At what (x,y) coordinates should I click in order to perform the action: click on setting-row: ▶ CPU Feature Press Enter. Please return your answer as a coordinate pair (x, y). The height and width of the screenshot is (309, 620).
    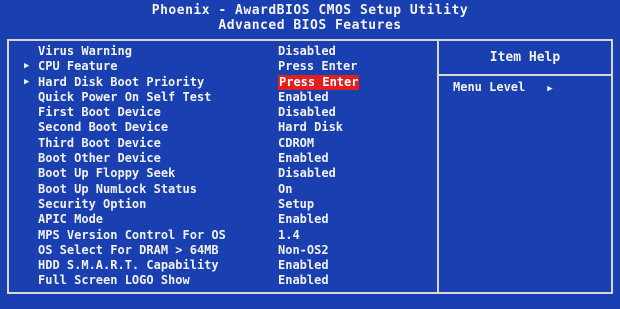
    Looking at the image, I should click on (229, 66).